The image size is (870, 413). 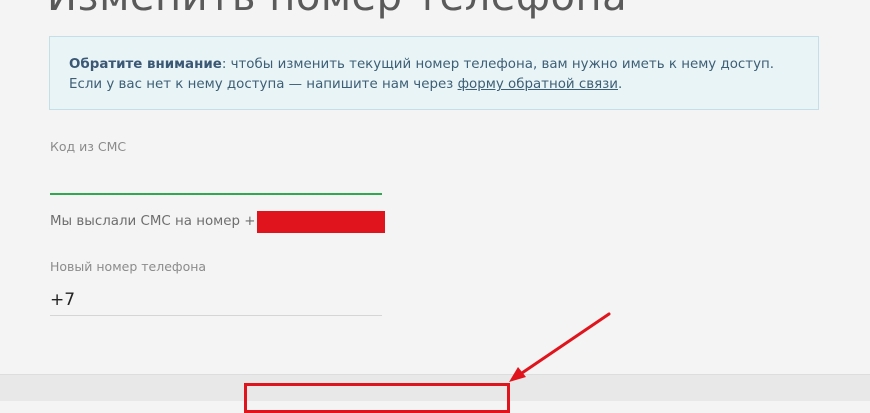 What do you see at coordinates (145, 64) in the screenshot?
I see `notice-bold-label: Обратите внимание` at bounding box center [145, 64].